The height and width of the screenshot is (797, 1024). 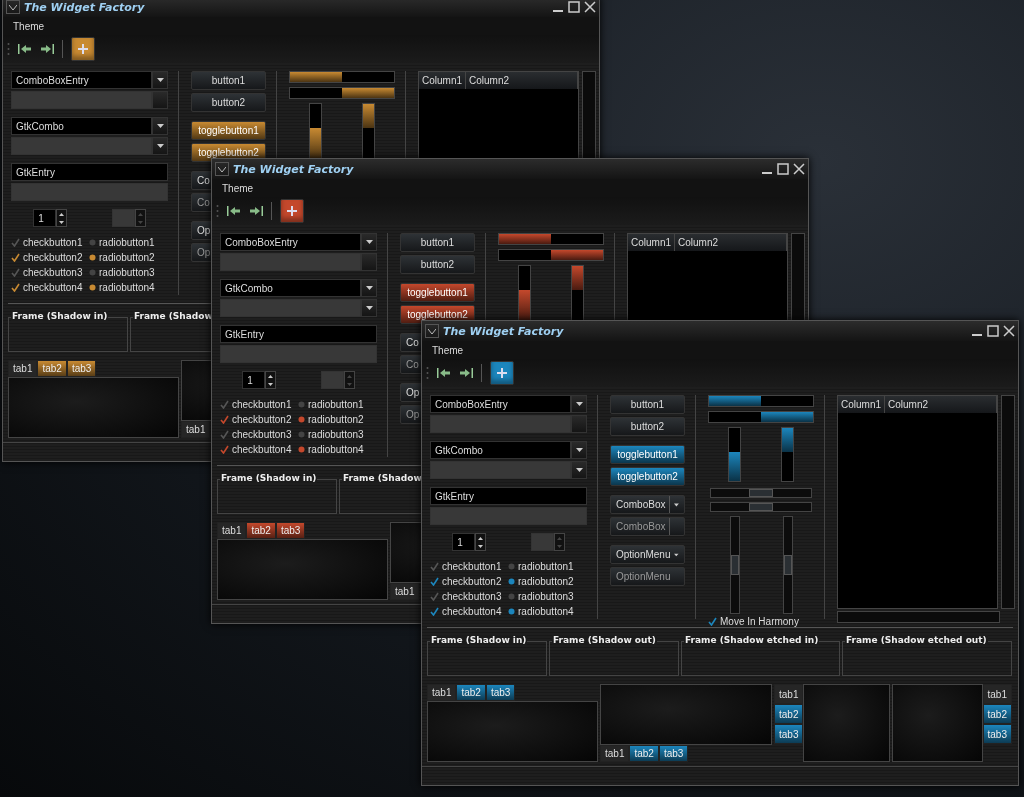 I want to click on tree-view: Column1 Column2, so click(x=917, y=502).